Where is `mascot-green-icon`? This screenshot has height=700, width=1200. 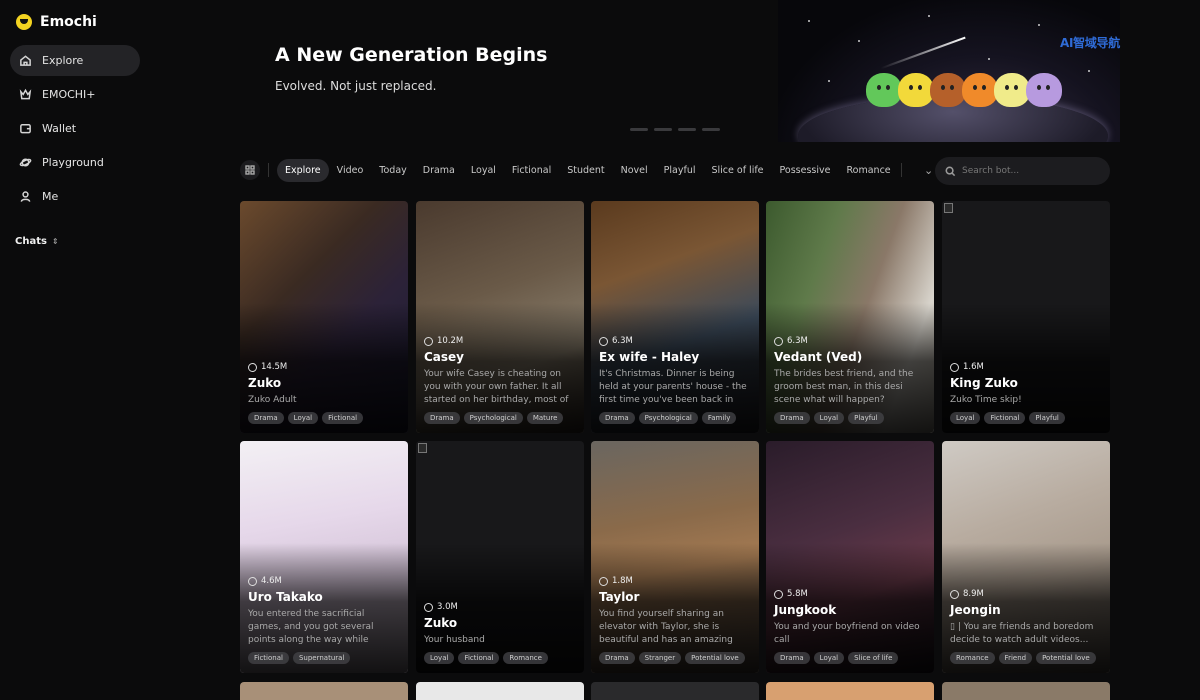
mascot-green-icon is located at coordinates (884, 90).